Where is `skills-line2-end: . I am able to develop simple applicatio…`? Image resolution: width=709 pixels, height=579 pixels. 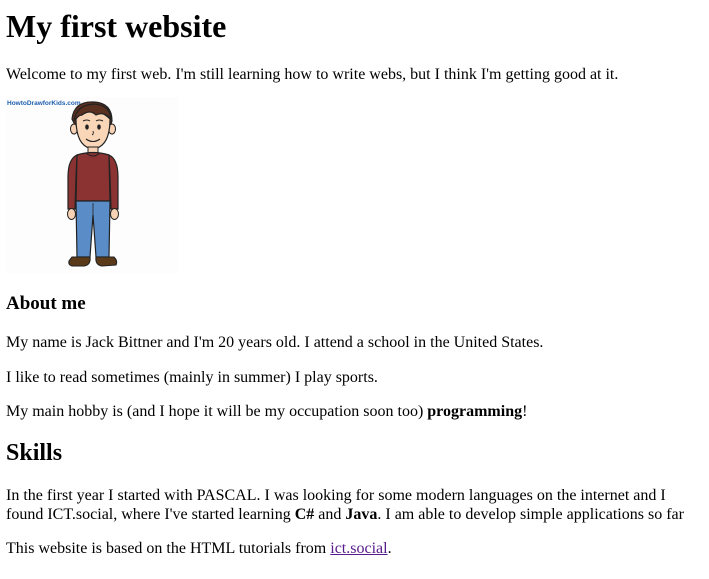 skills-line2-end: . I am able to develop simple applicatio… is located at coordinates (530, 514).